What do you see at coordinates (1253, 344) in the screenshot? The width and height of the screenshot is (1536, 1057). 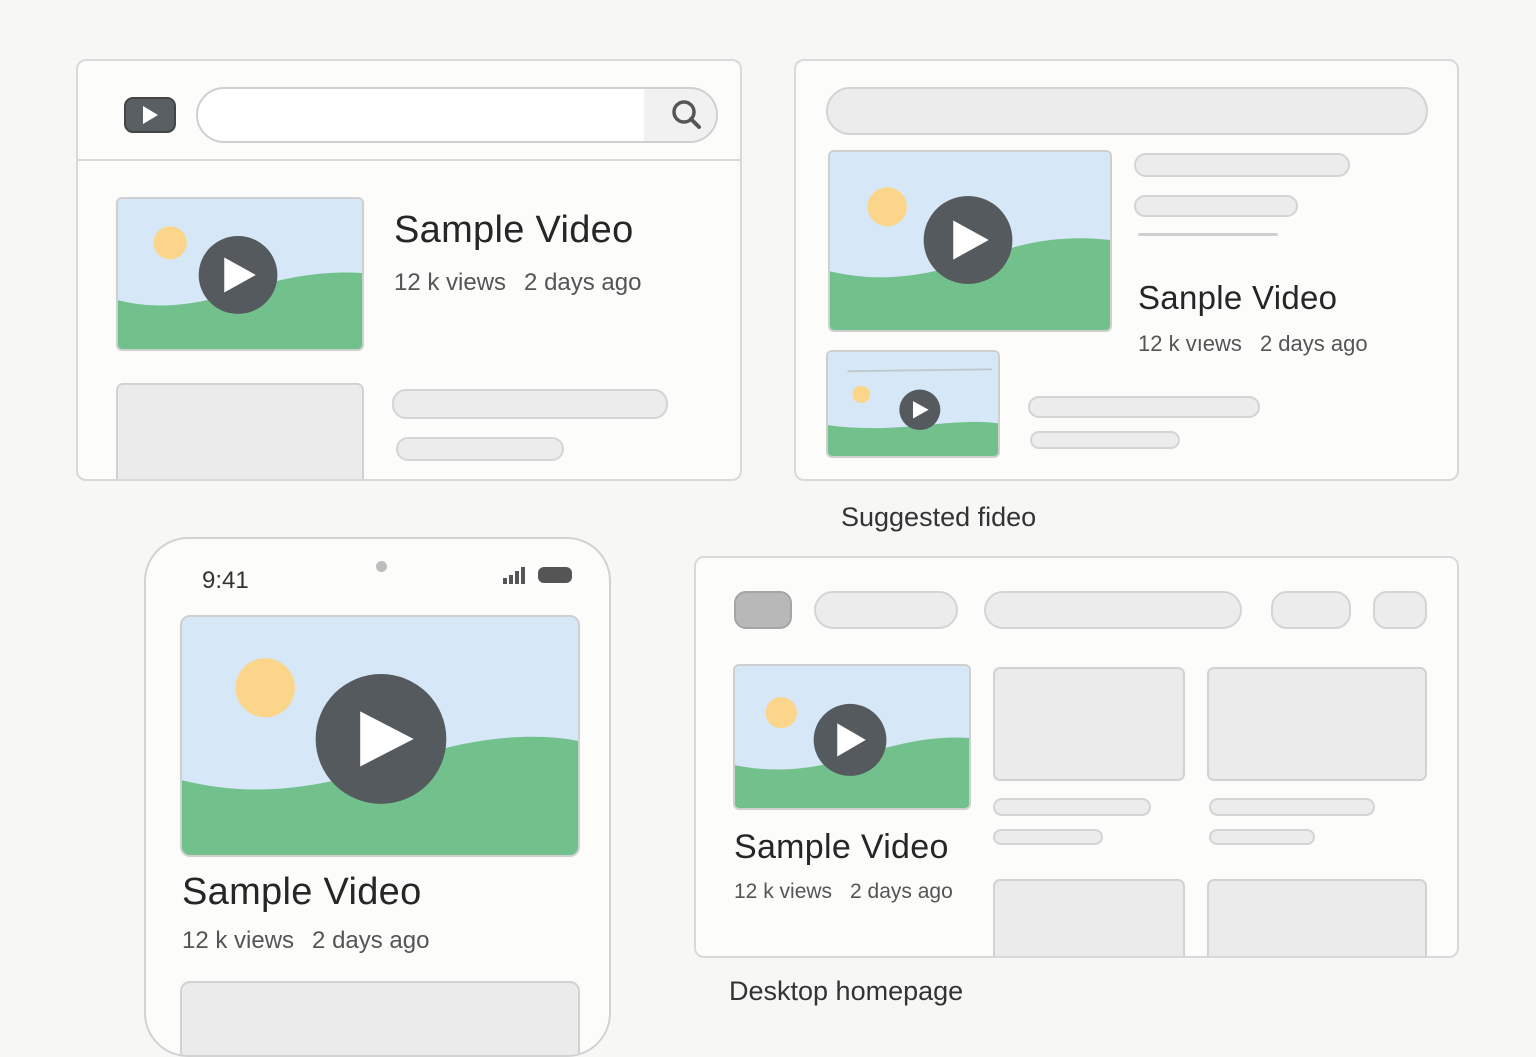 I see `video-meta: 12 k vıews 2 days ago` at bounding box center [1253, 344].